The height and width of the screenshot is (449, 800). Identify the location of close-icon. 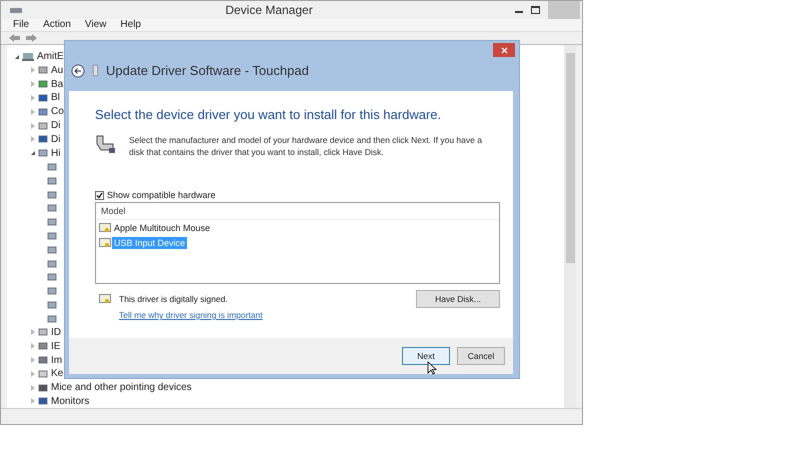
(504, 50).